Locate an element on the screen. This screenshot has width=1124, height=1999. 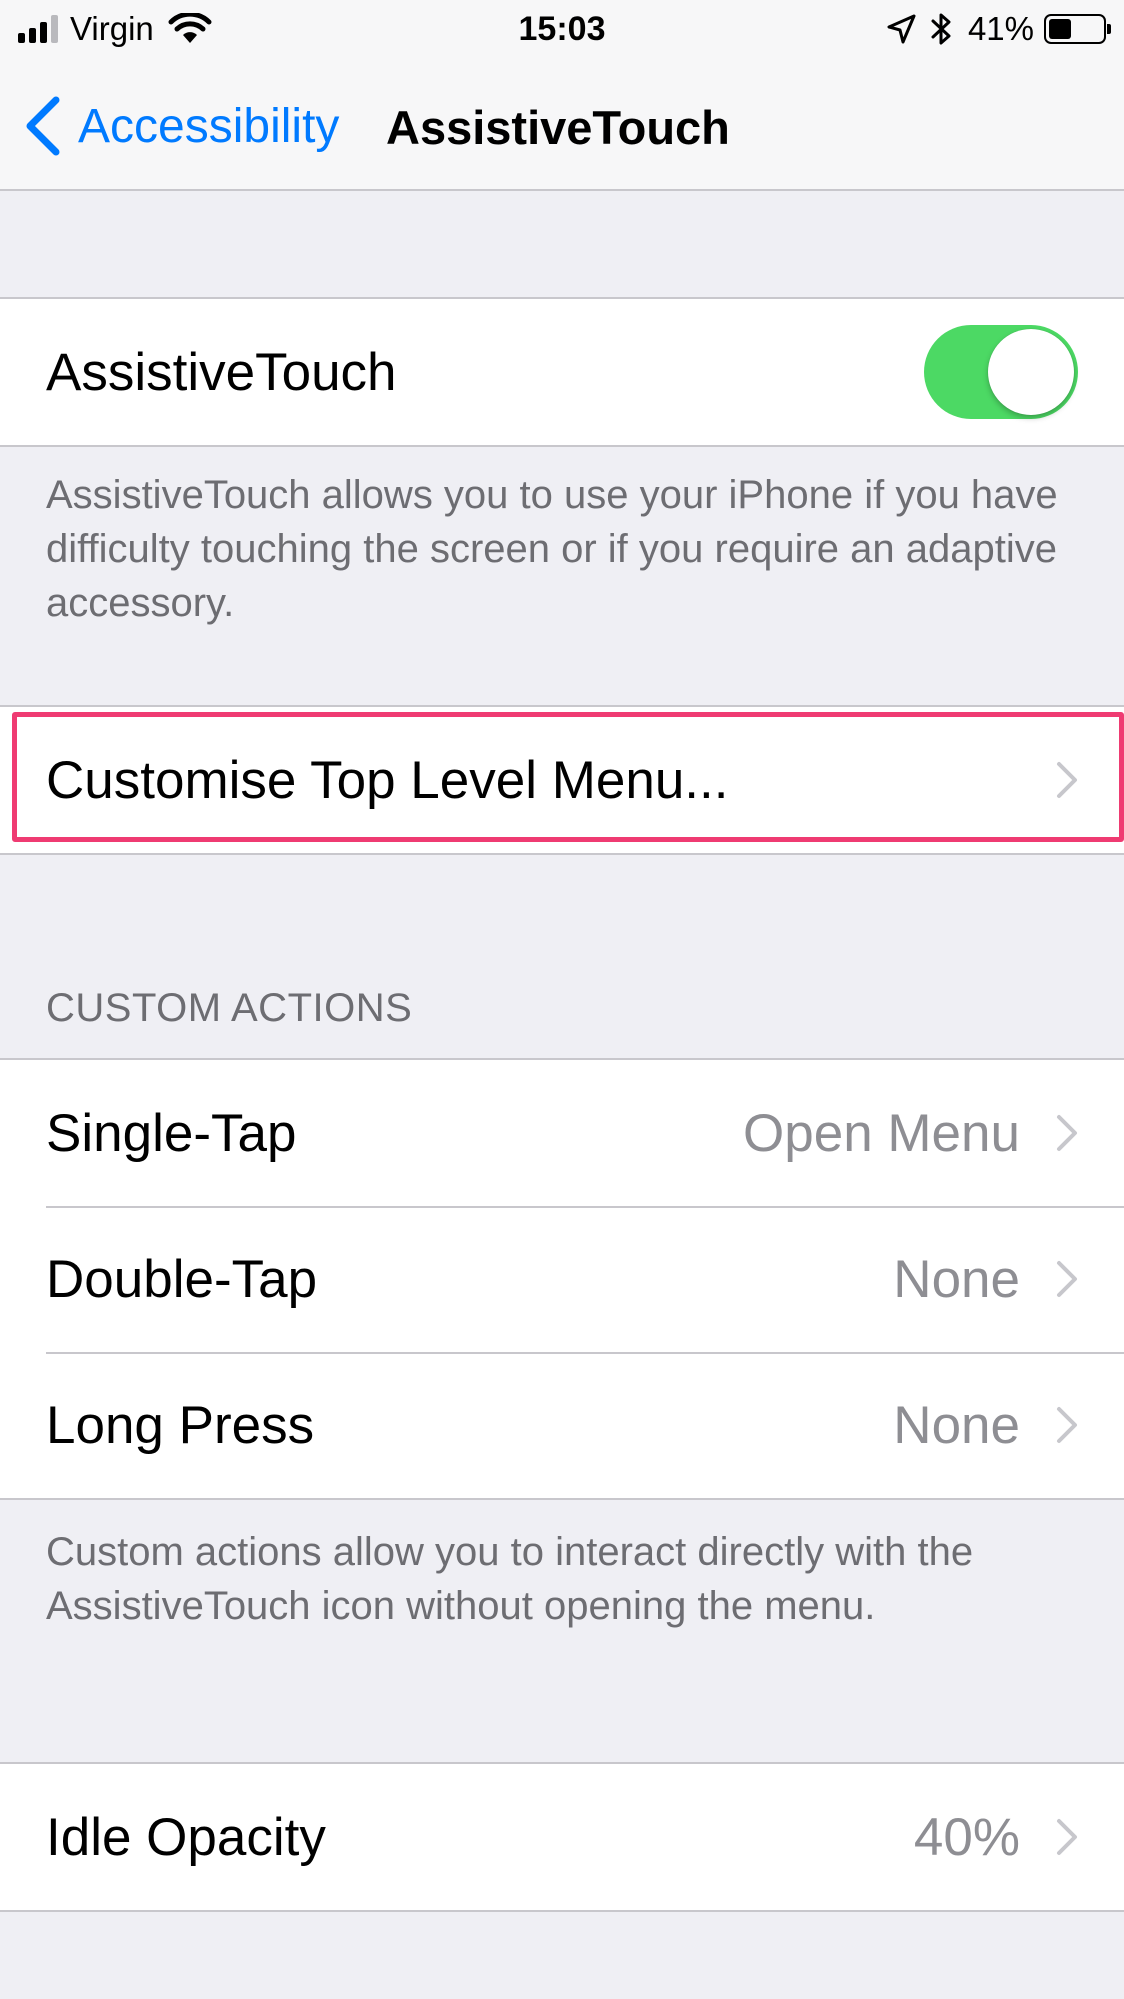
custom-actions-header: CUSTOM ACTIONS is located at coordinates (229, 1008).